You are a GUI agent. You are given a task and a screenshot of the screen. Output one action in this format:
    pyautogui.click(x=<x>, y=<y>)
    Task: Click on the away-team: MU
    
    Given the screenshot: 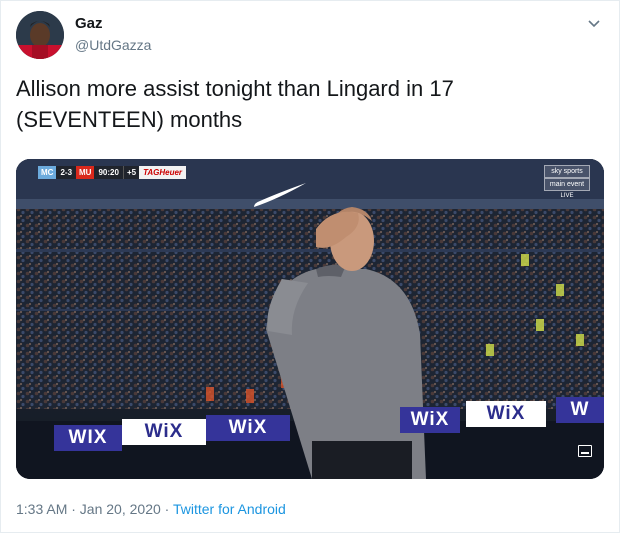 What is the action you would take?
    pyautogui.click(x=85, y=172)
    